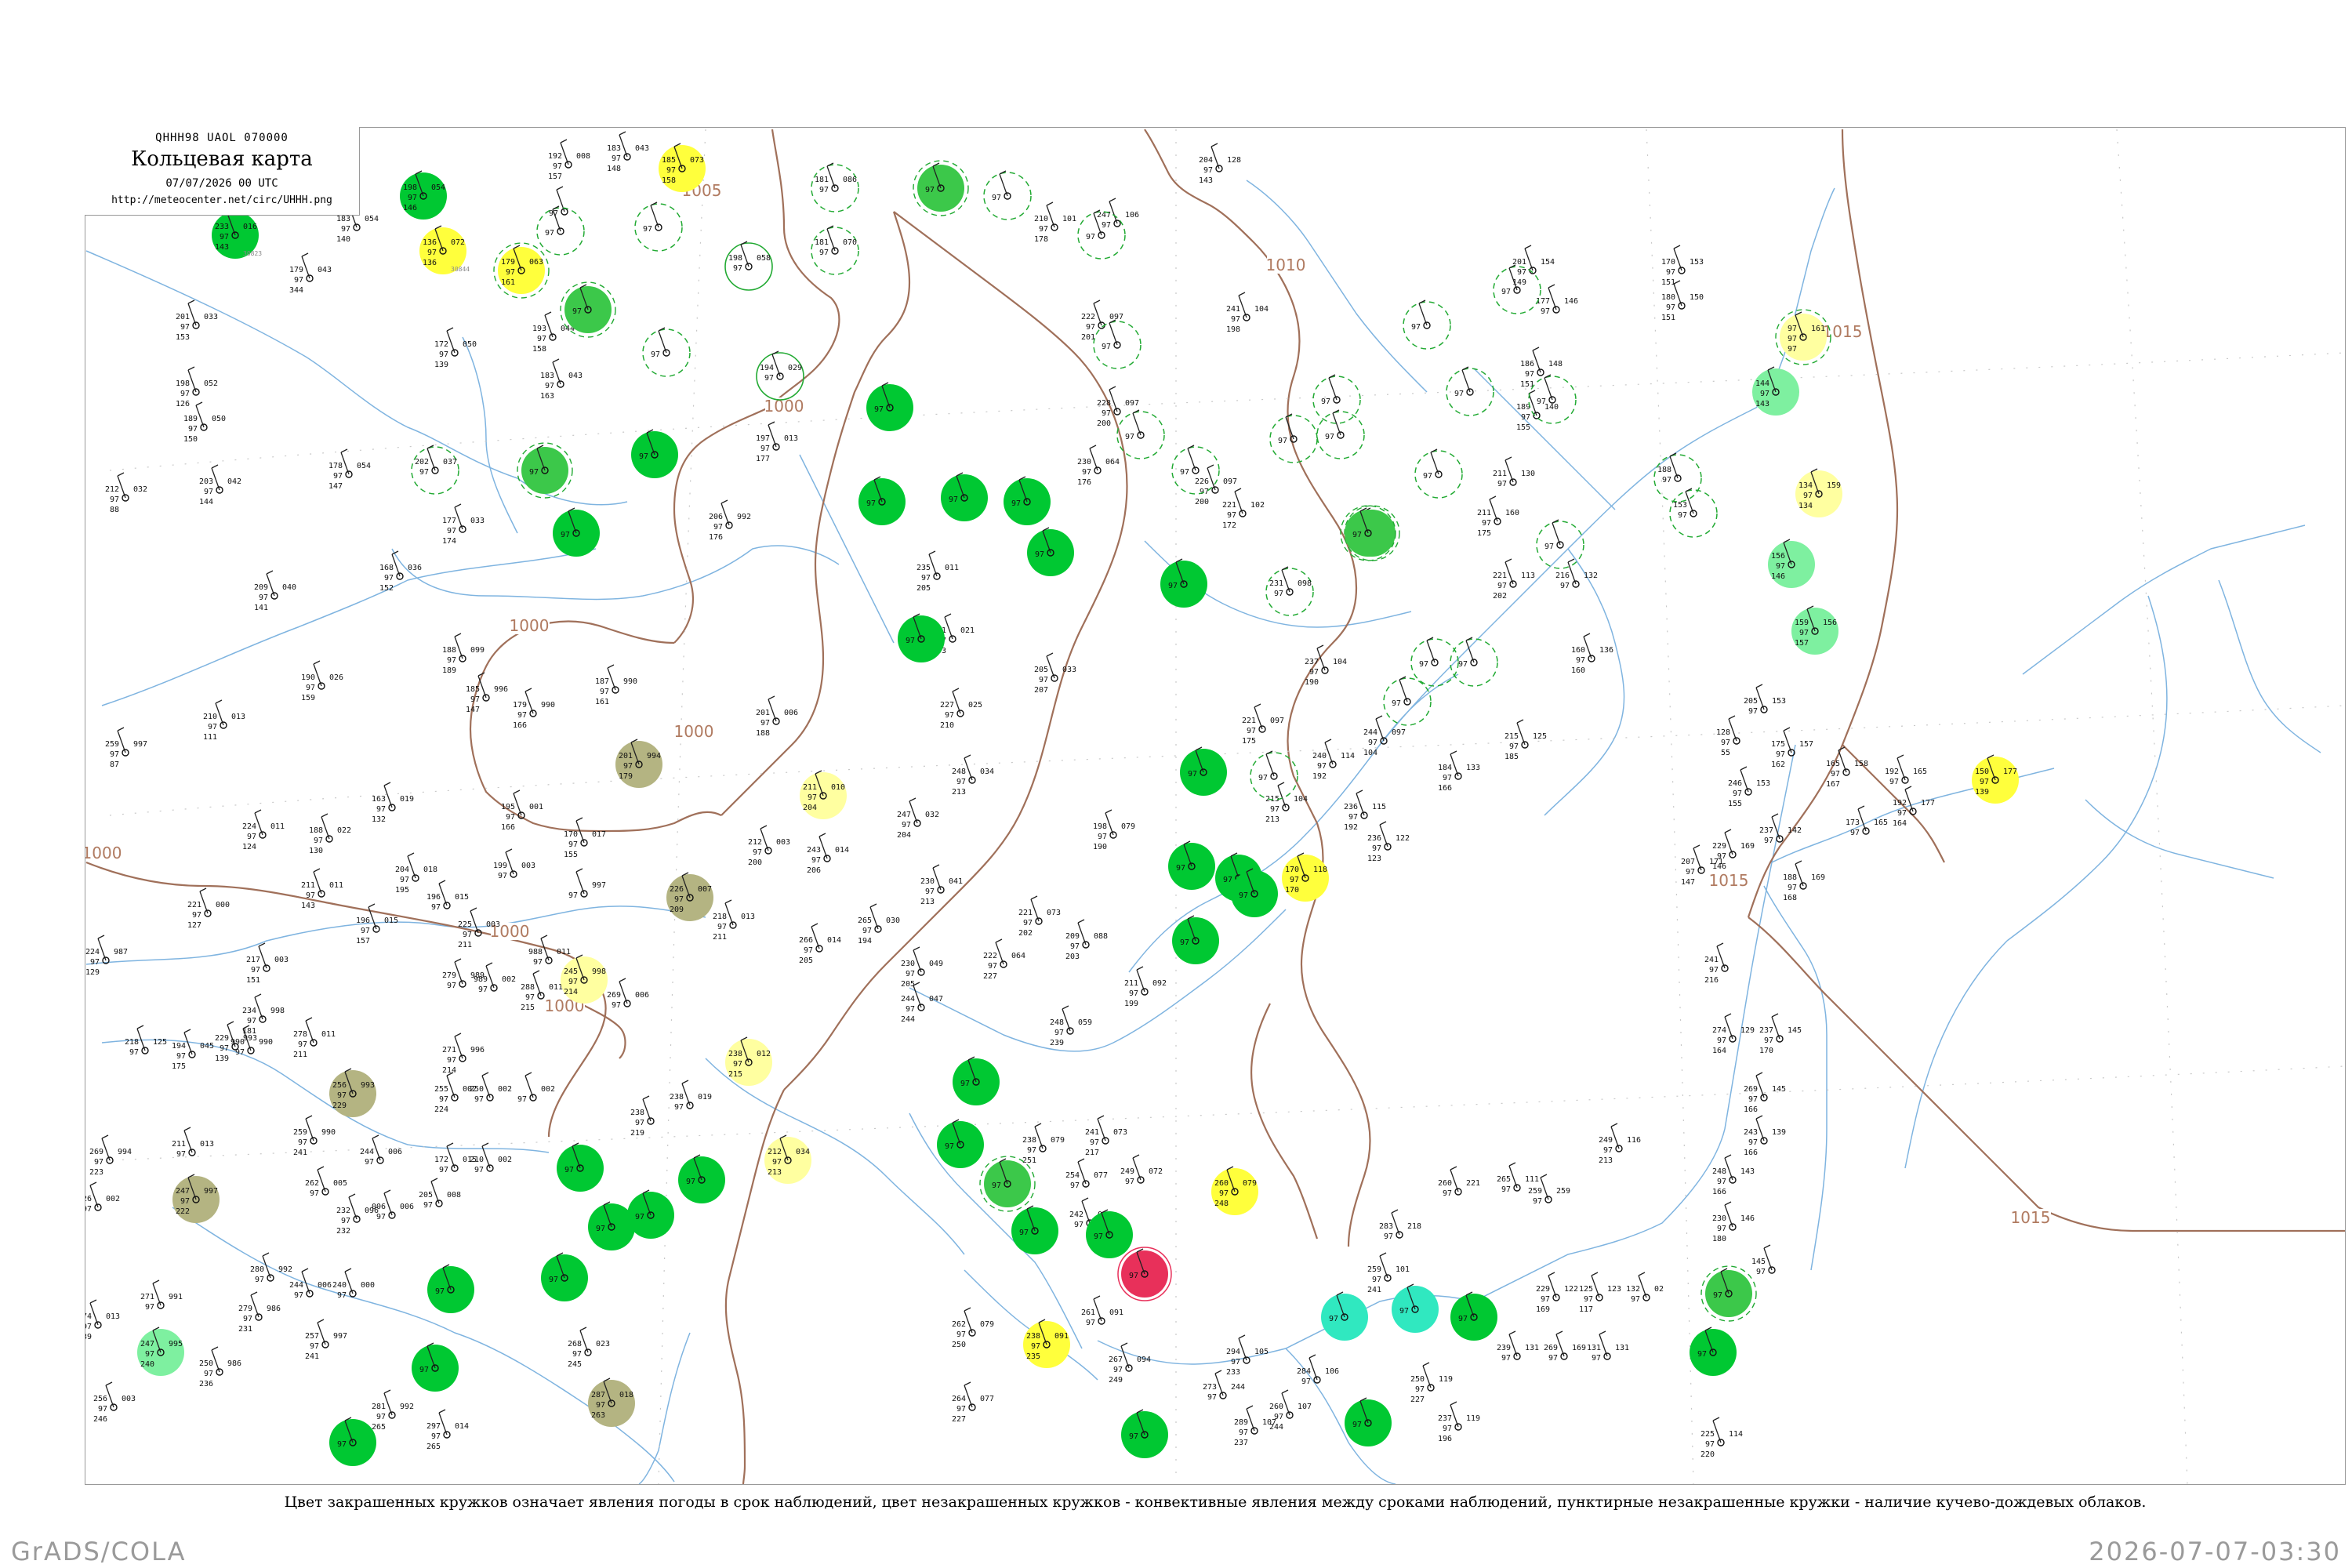  What do you see at coordinates (1514, 579) in the screenshot?
I see `station: 221 202 113 97` at bounding box center [1514, 579].